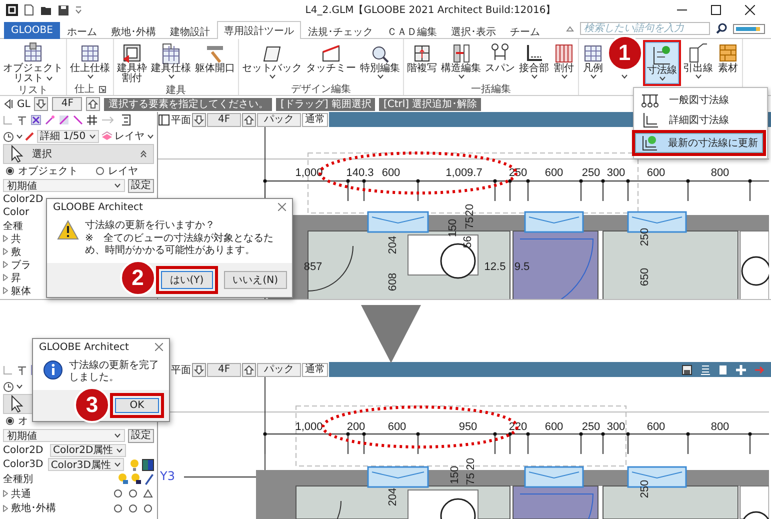 The height and width of the screenshot is (519, 771). What do you see at coordinates (23, 104) in the screenshot?
I see `level-label: GL` at bounding box center [23, 104].